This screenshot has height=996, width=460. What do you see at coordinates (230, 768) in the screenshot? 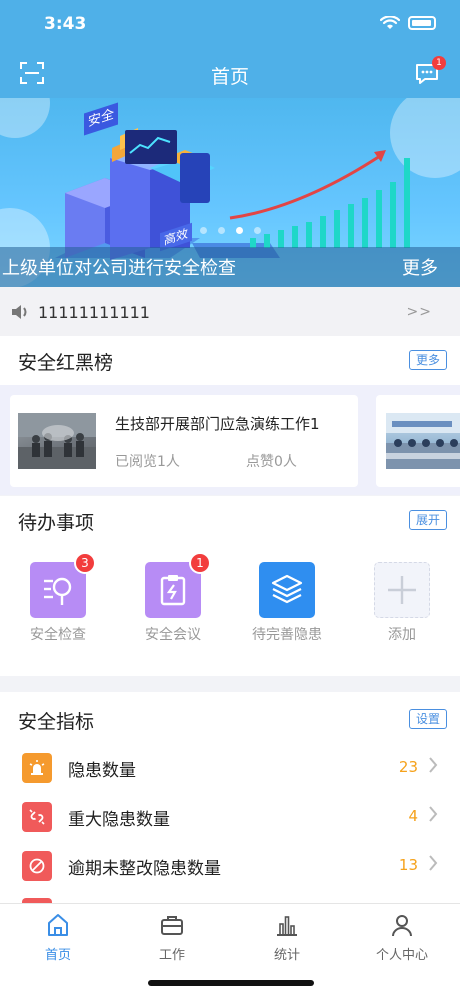
I see `metric-row-hazards: 隐患数量 23` at bounding box center [230, 768].